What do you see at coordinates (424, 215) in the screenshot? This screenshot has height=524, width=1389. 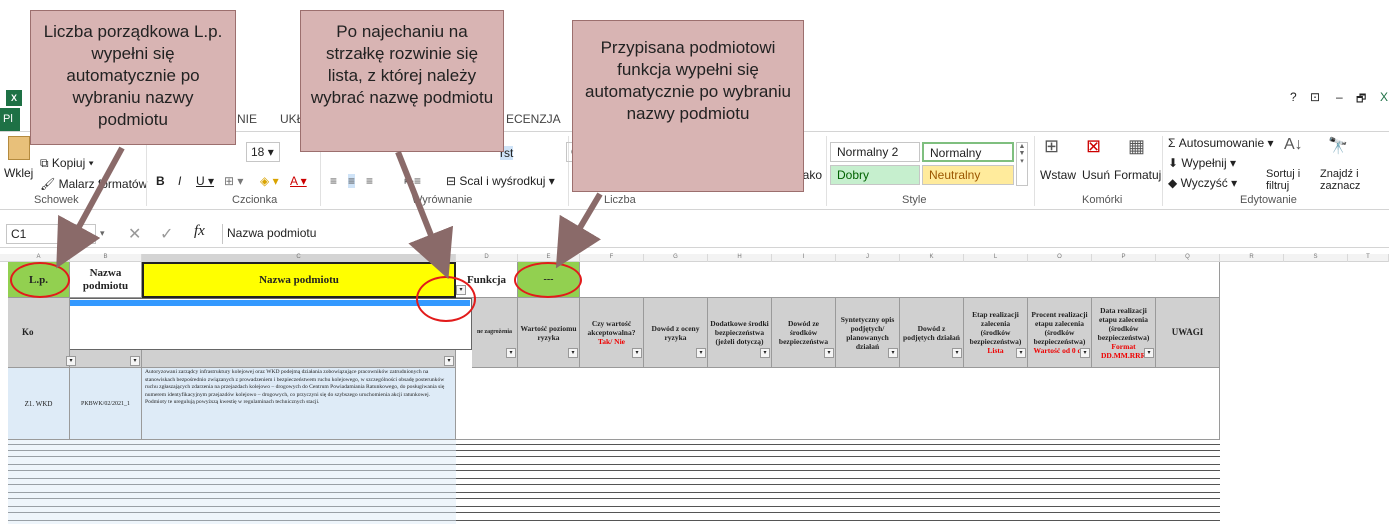 I see `arrow-dropdown` at bounding box center [424, 215].